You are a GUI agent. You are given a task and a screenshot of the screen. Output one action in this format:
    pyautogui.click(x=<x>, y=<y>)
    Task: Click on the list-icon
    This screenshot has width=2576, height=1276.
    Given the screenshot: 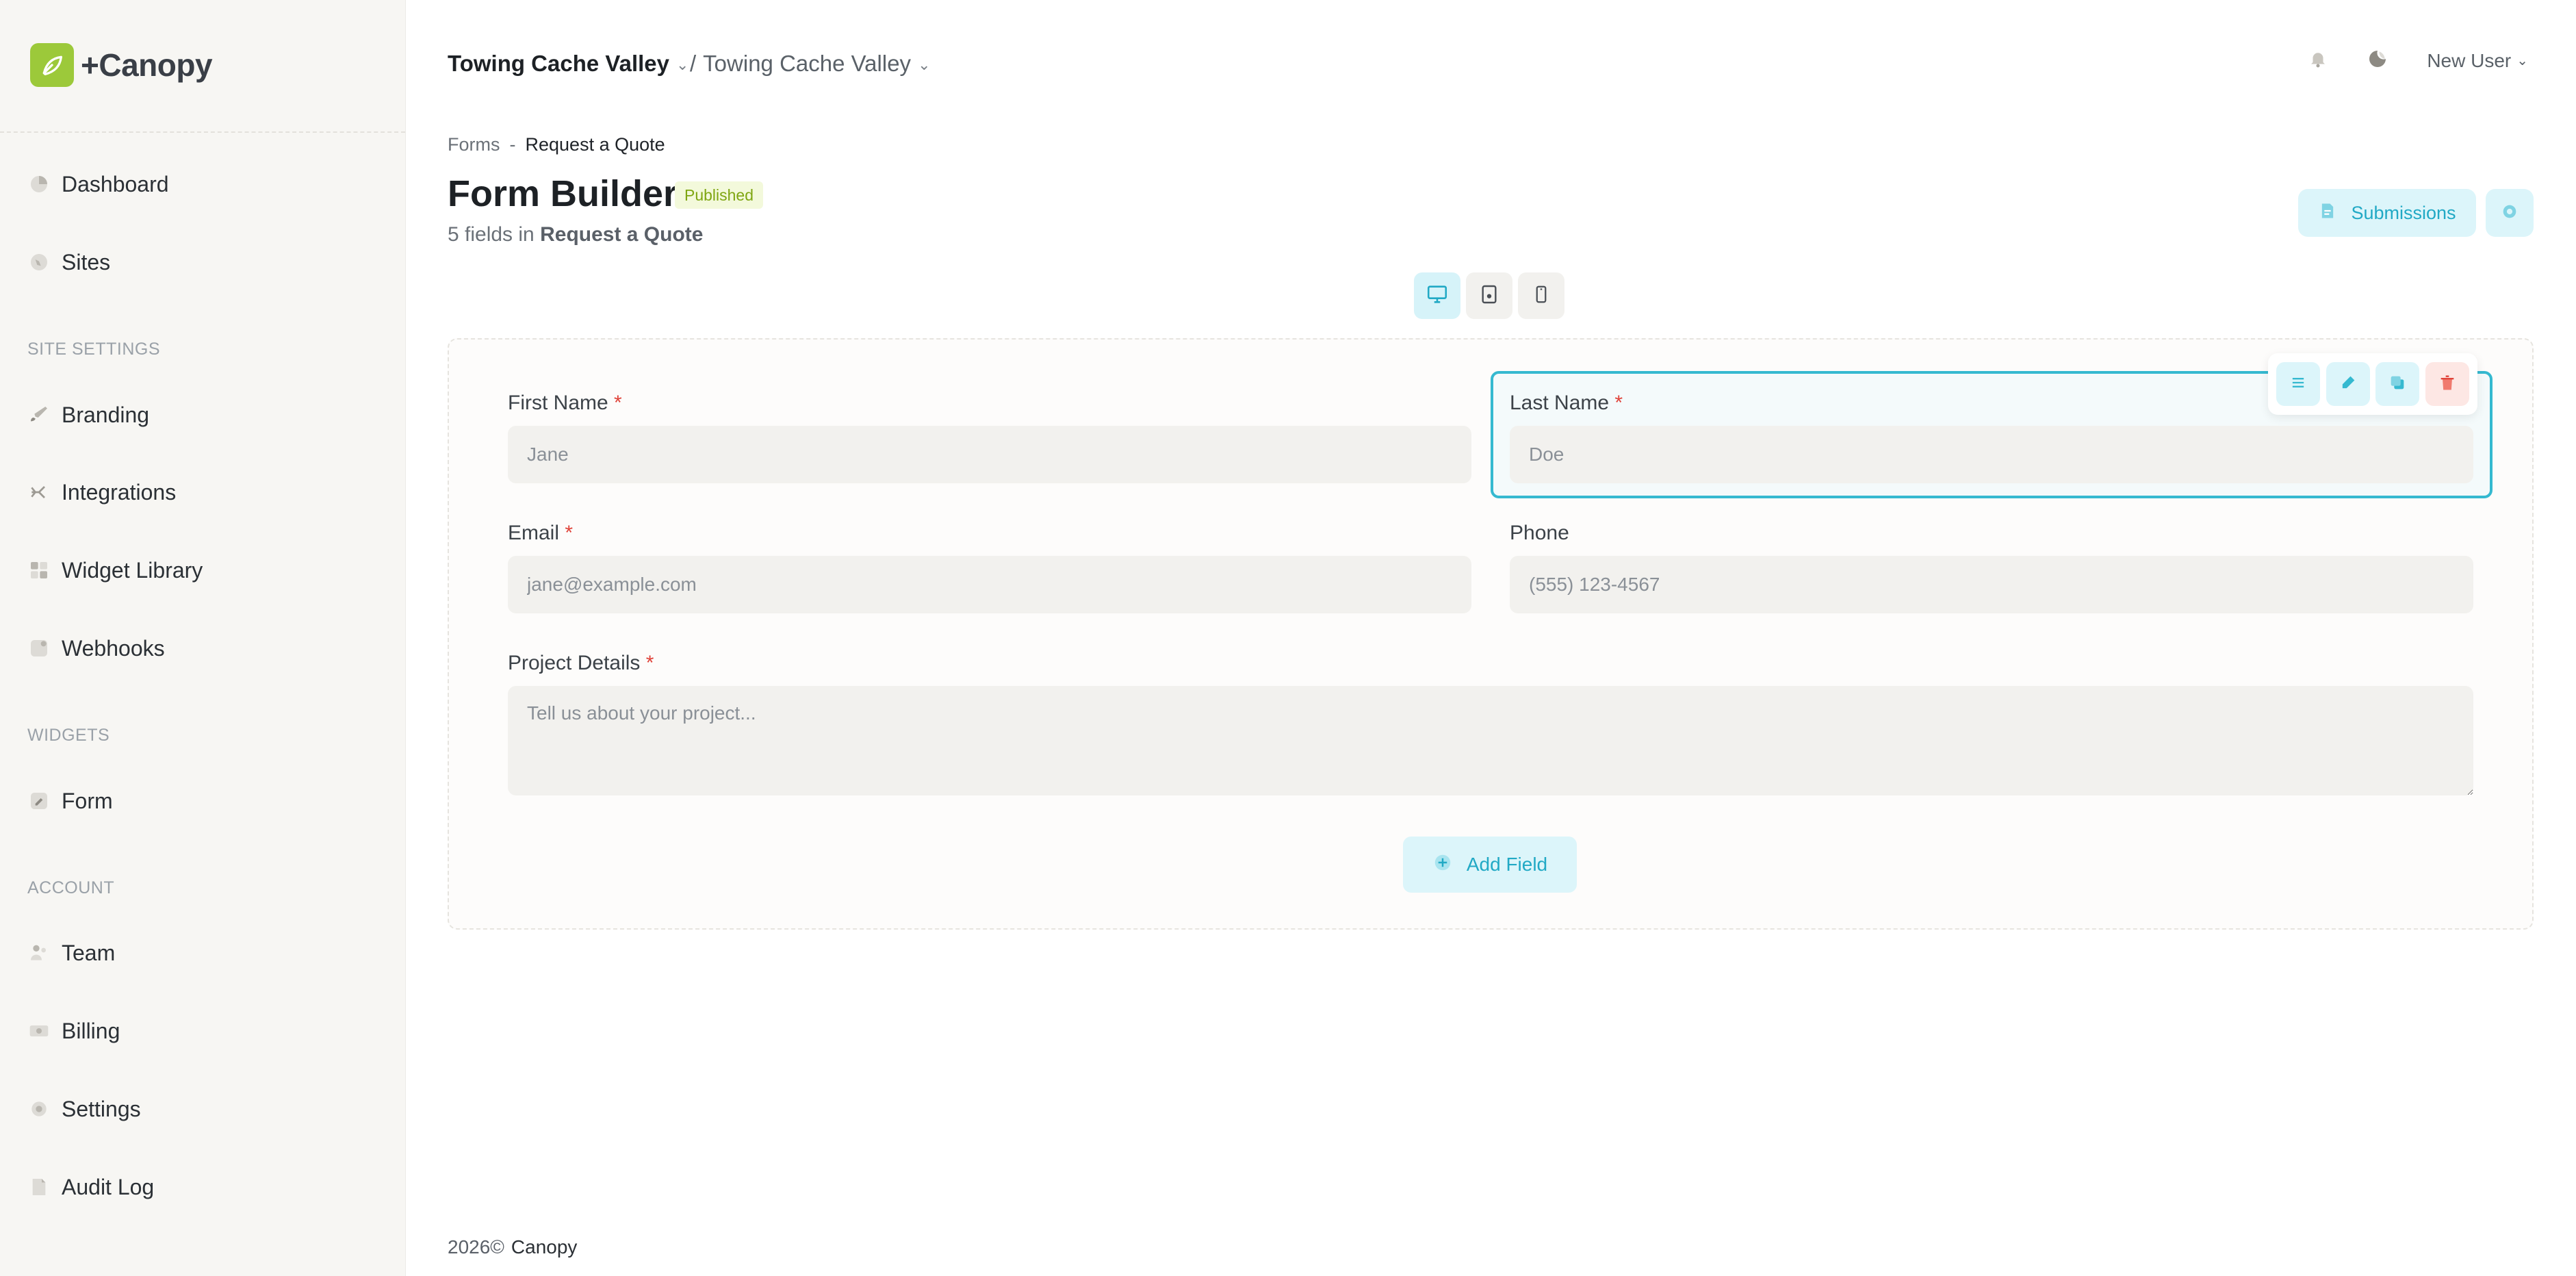 What is the action you would take?
    pyautogui.click(x=2298, y=384)
    